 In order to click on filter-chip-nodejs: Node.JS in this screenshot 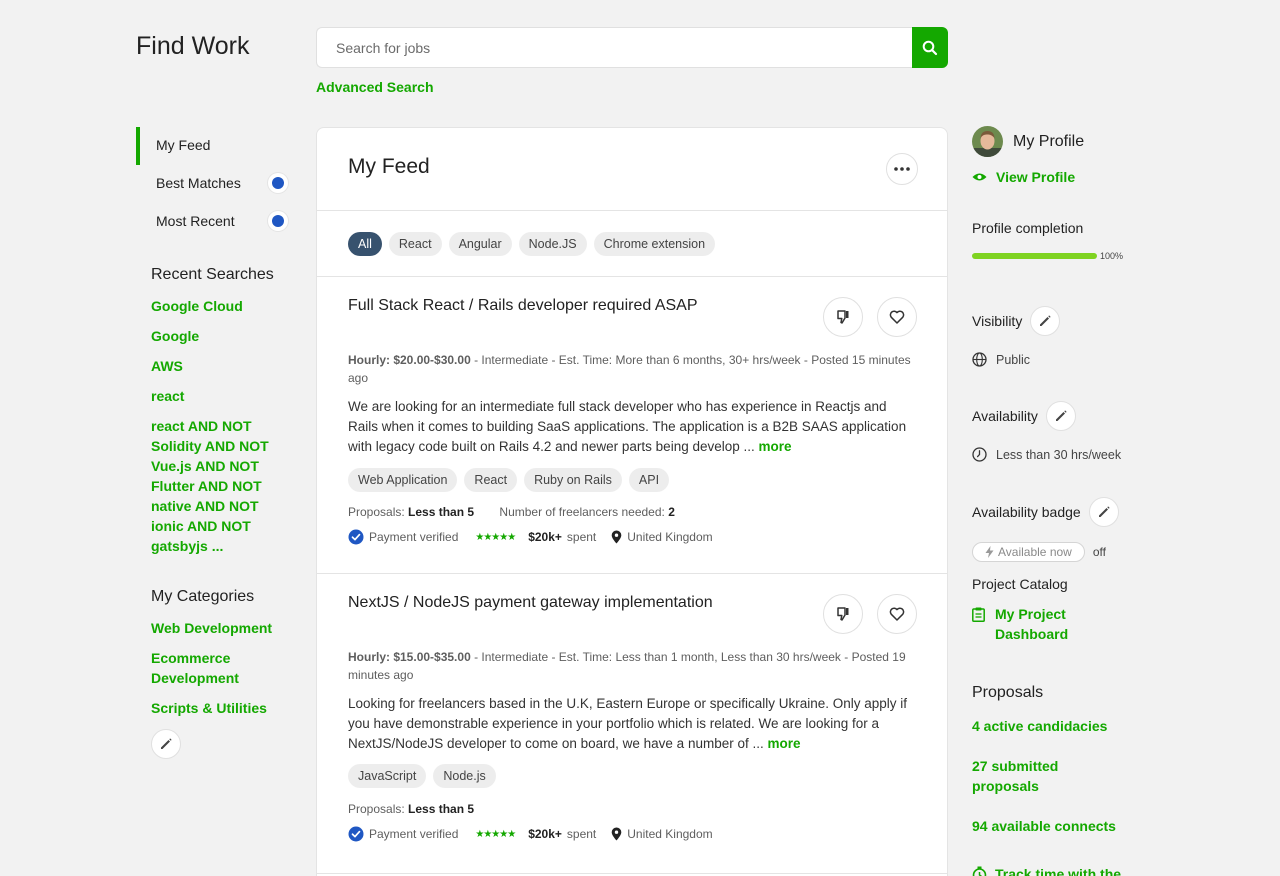, I will do `click(552, 243)`.